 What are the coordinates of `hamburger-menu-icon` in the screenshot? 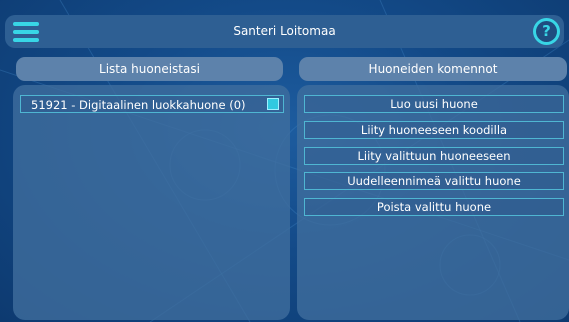 It's located at (26, 32).